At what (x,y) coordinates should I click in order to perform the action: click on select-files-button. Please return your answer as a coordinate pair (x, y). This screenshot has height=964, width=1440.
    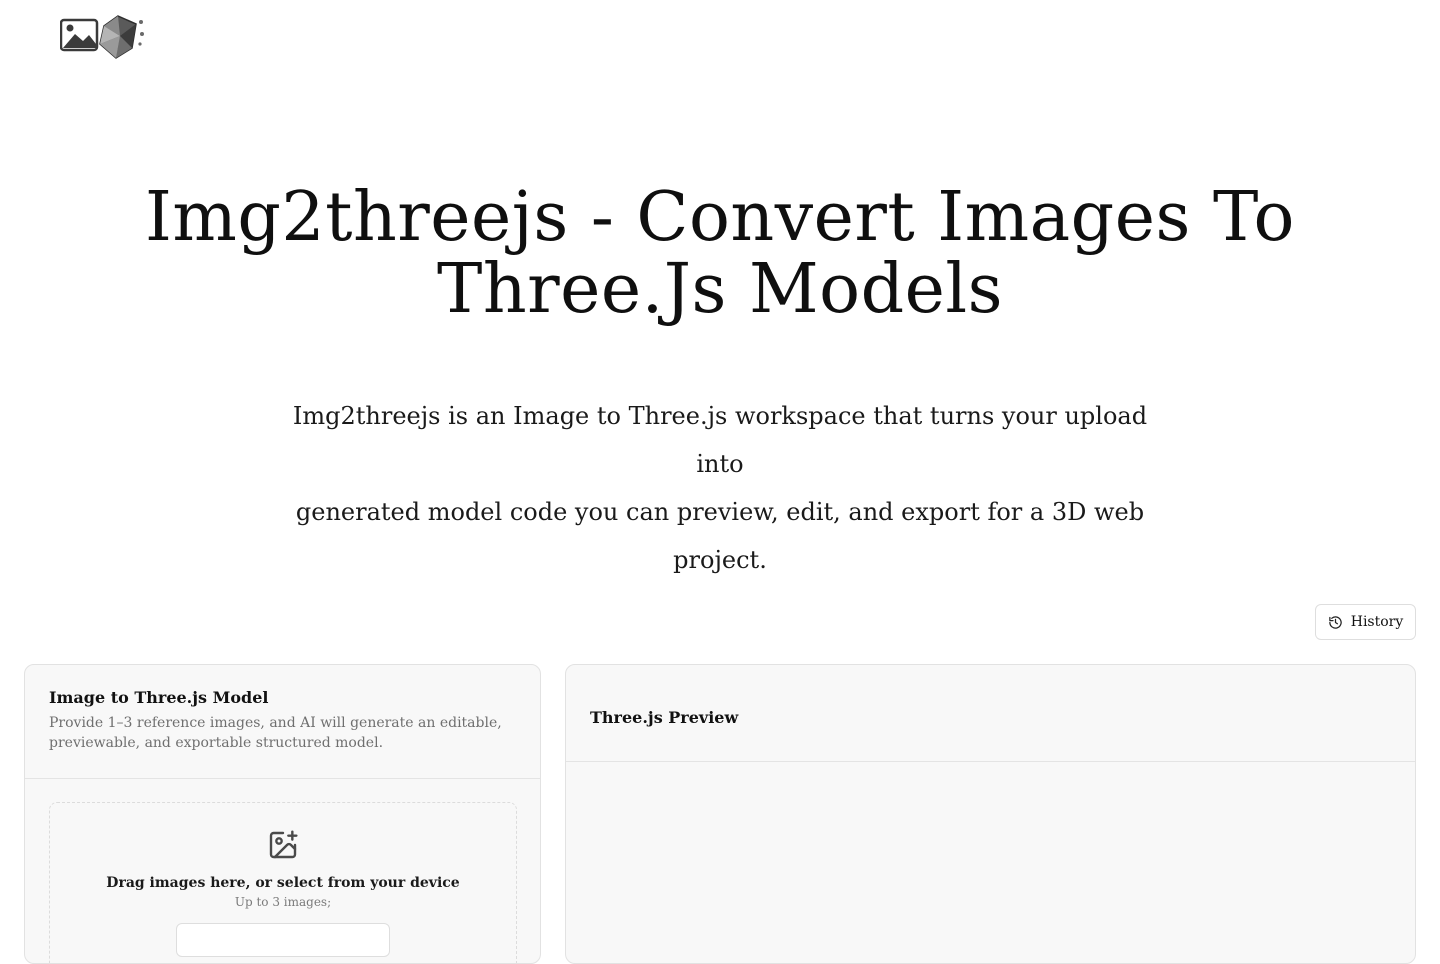
    Looking at the image, I should click on (283, 940).